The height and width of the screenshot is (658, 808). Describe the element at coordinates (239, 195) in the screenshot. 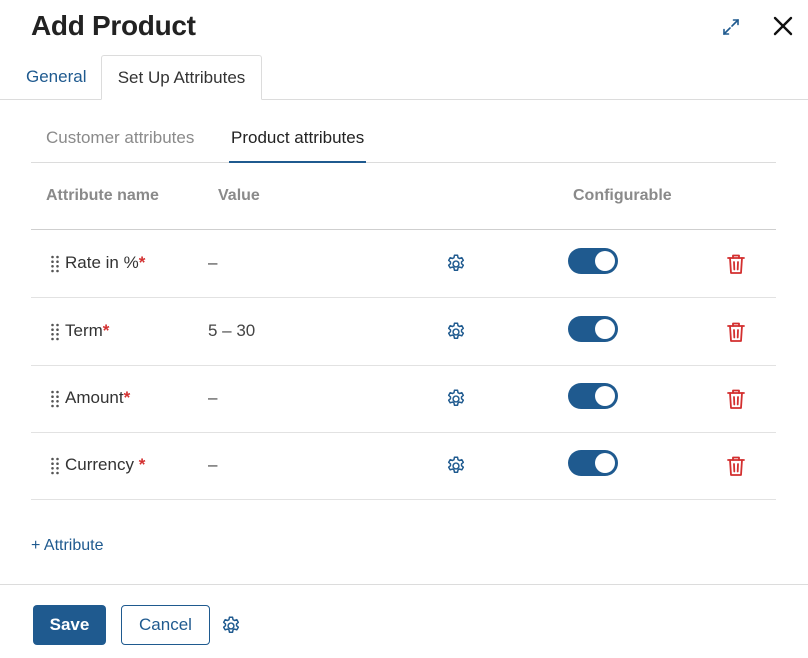

I see `column-header-value: Value` at that location.